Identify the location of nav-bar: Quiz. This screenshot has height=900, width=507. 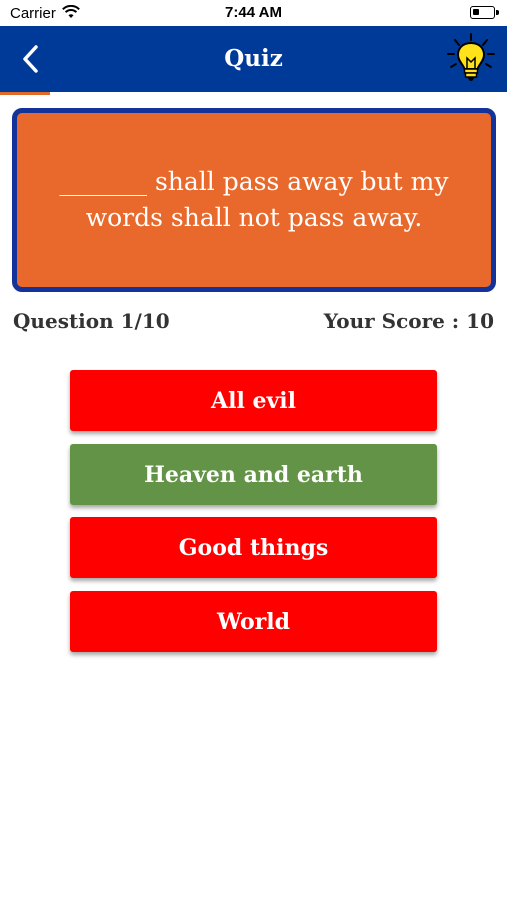
(253, 59).